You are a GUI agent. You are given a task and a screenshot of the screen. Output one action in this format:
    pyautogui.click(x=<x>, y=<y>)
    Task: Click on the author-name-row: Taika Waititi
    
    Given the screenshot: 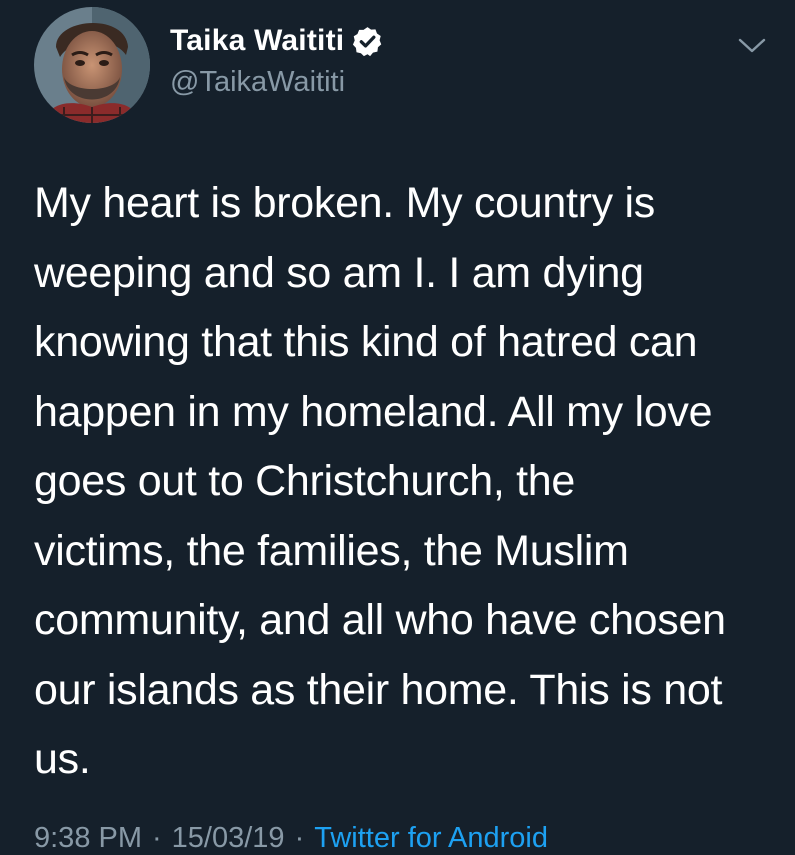 What is the action you would take?
    pyautogui.click(x=277, y=41)
    